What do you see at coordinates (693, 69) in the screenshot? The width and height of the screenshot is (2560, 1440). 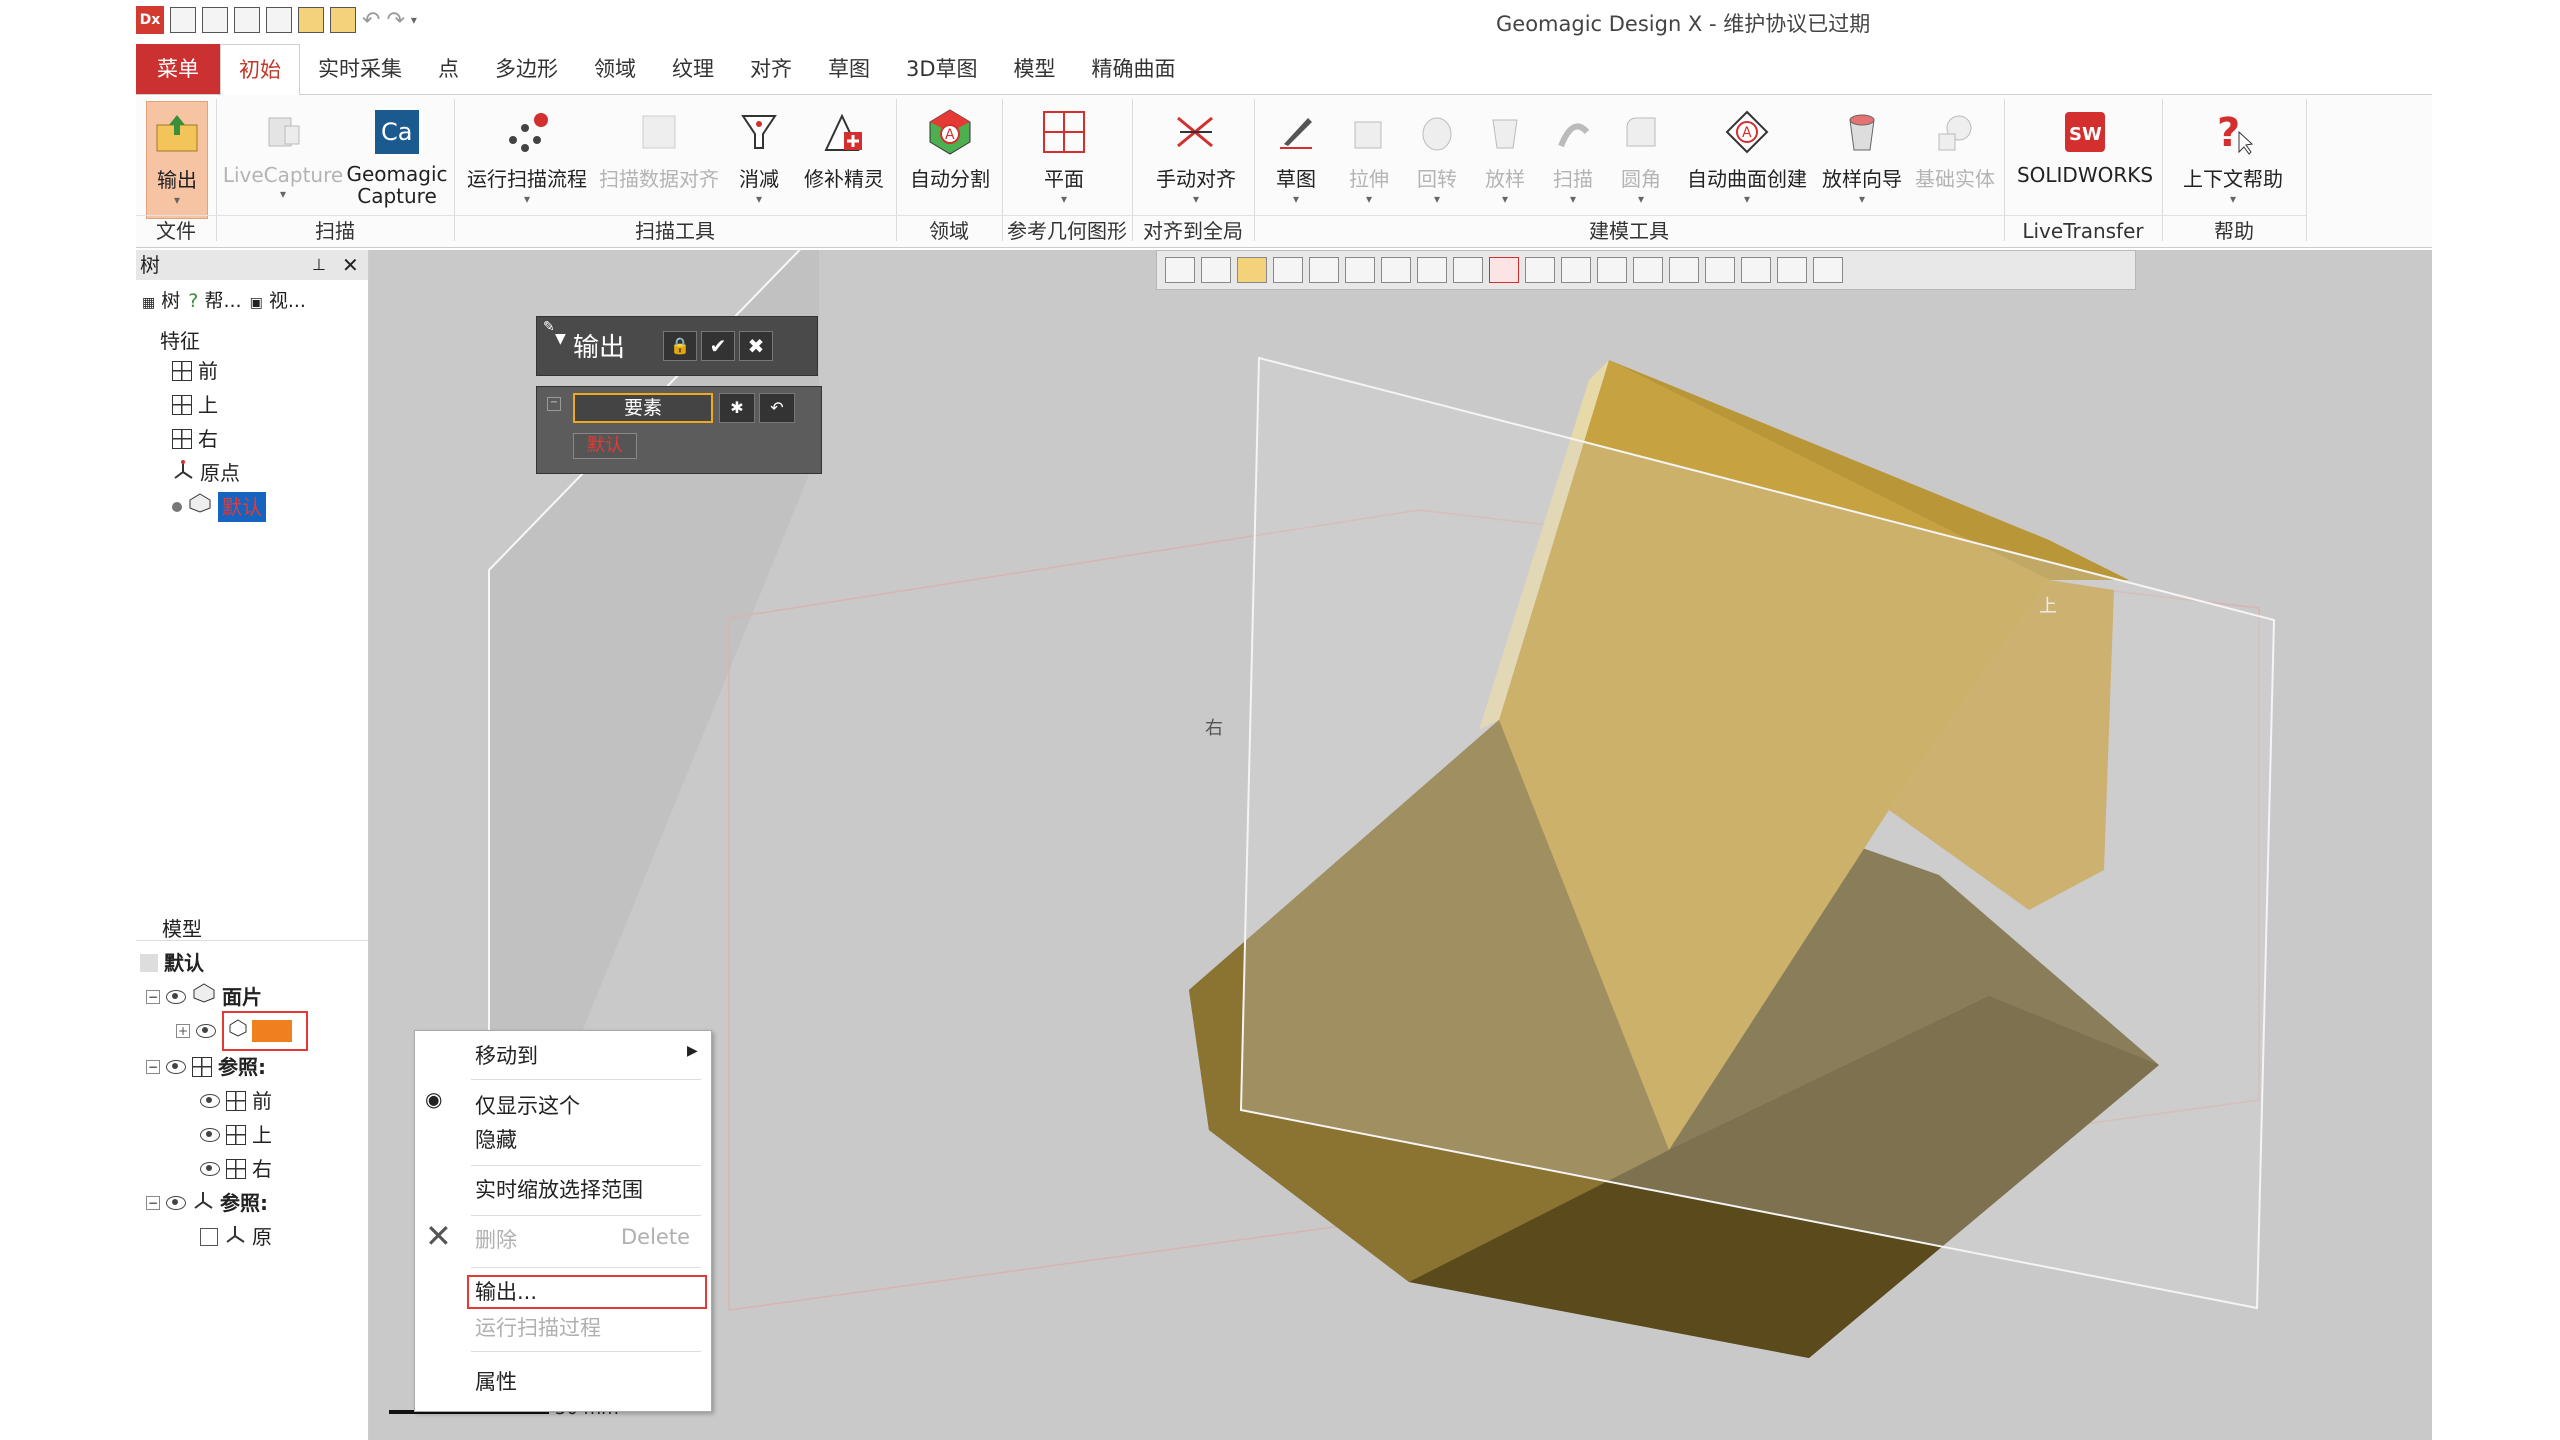 I see `tab-texture: 纹理` at bounding box center [693, 69].